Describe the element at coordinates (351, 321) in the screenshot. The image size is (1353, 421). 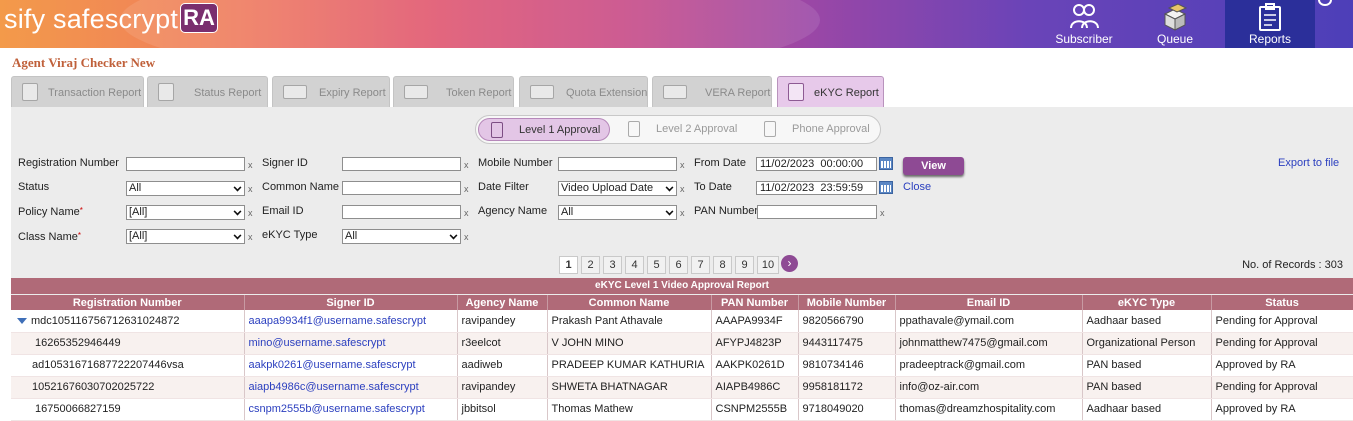
I see `cell-signer-id: aaapa9934f1@username.safescrypt` at that location.